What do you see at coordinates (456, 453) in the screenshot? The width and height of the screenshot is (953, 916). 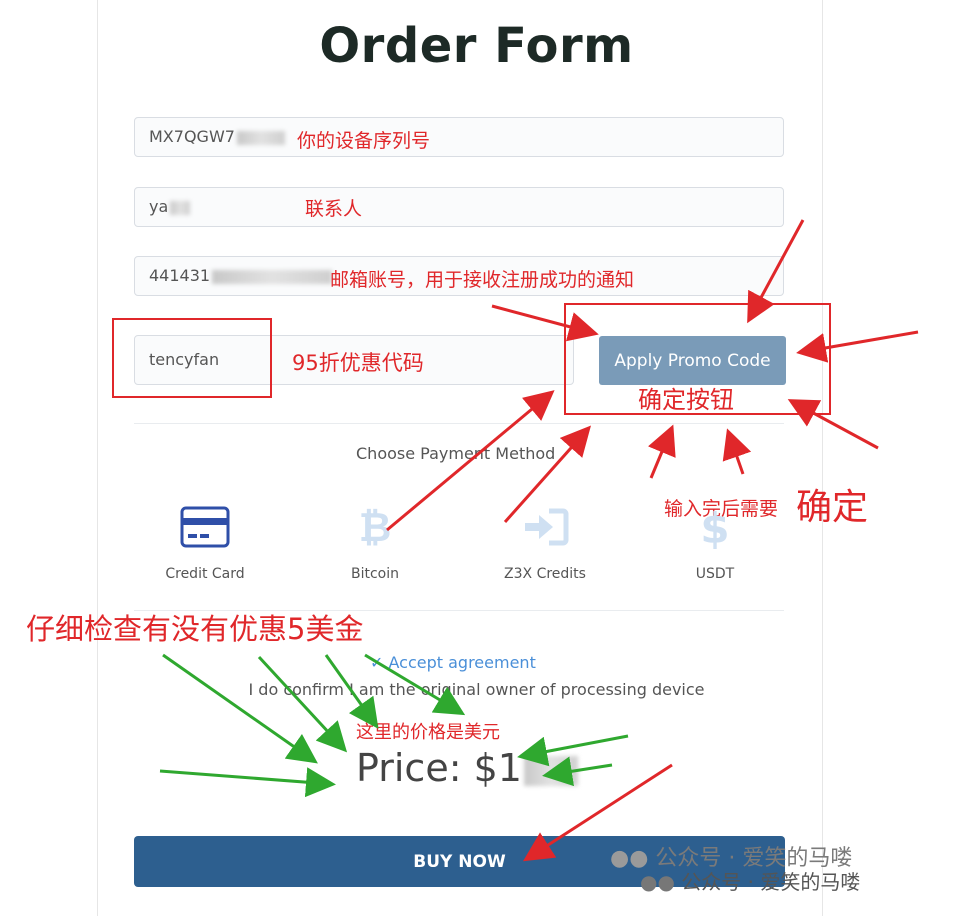 I see `payment-method-heading: Choose Payment Method` at bounding box center [456, 453].